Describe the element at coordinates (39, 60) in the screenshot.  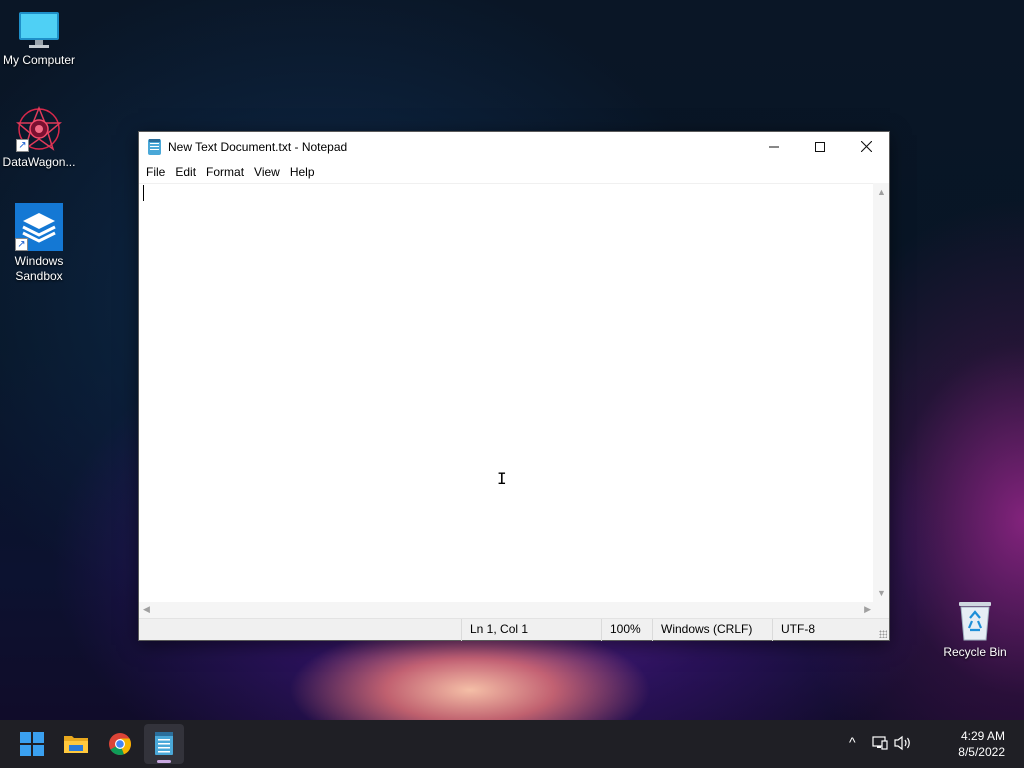
I see `desktop-icon-label: My Computer` at that location.